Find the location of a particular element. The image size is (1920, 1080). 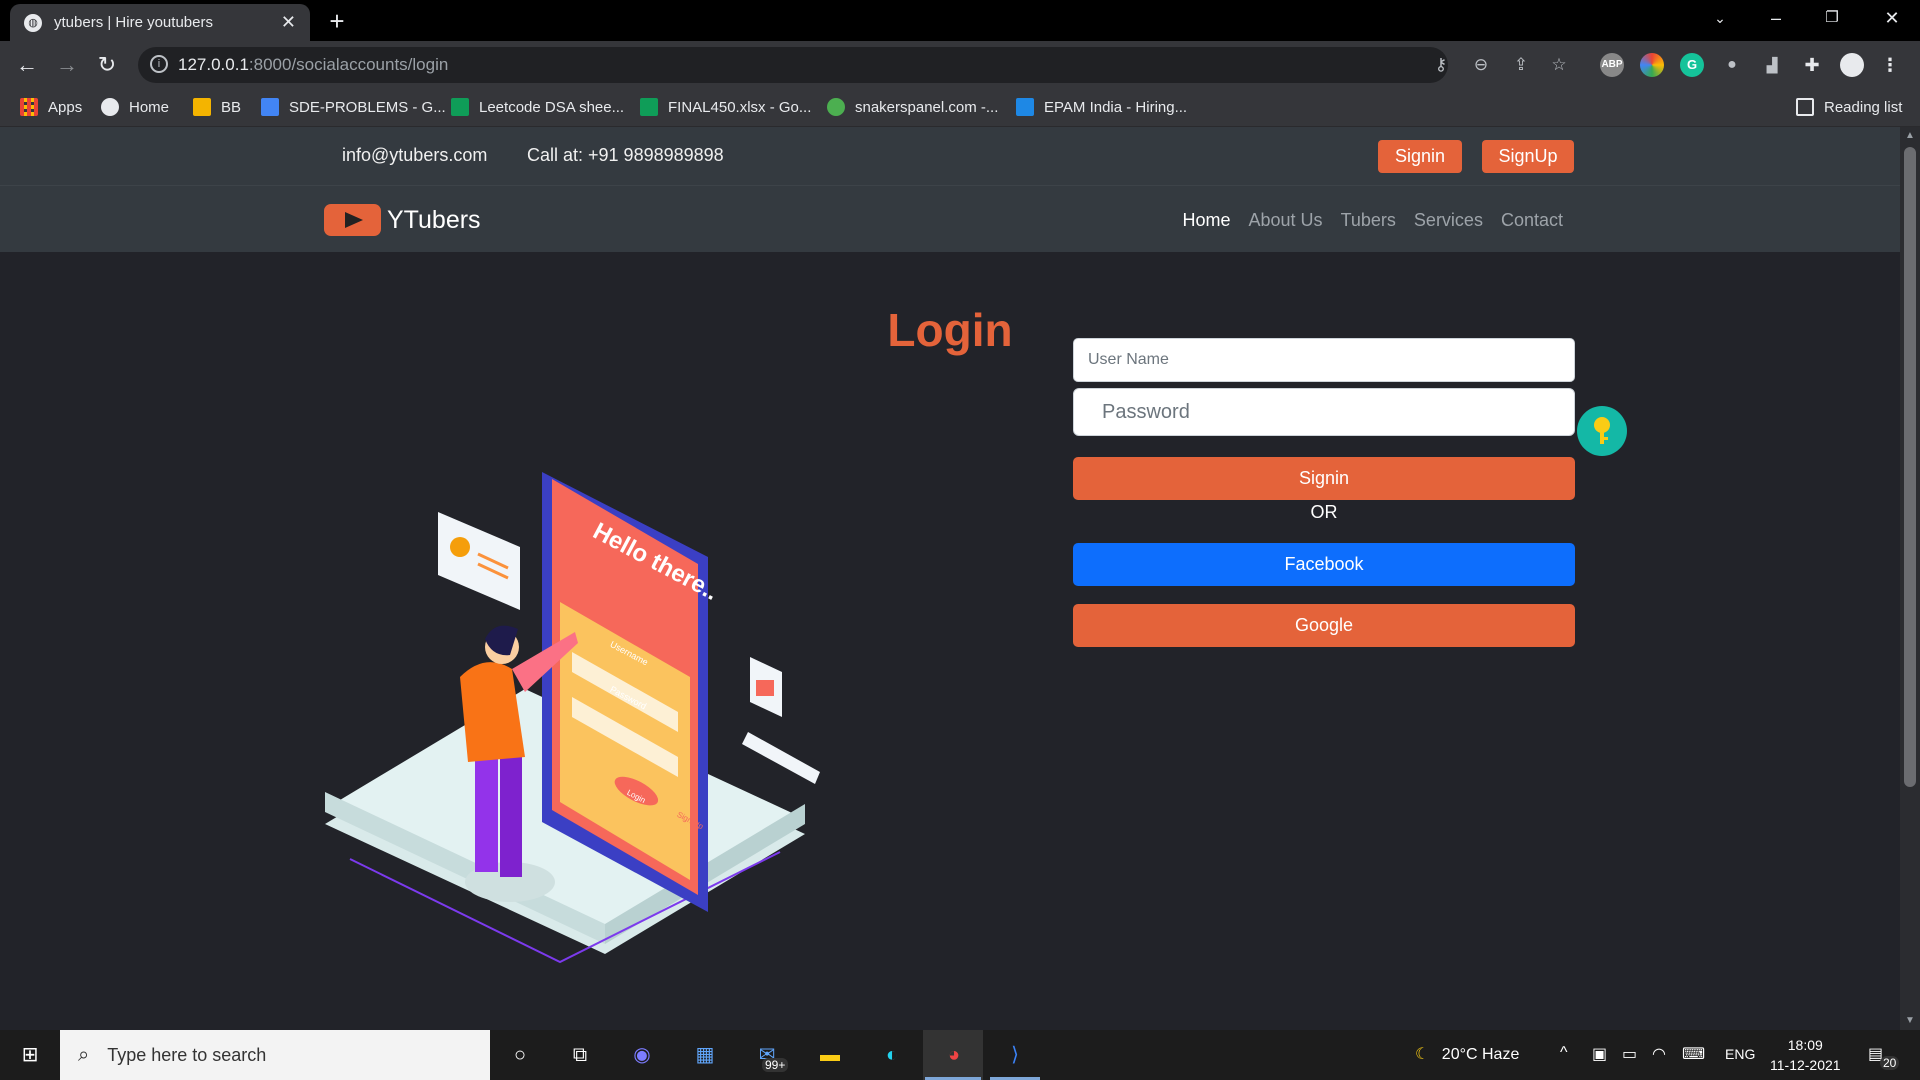

vscode-icon: ⟩ is located at coordinates (1015, 1055).